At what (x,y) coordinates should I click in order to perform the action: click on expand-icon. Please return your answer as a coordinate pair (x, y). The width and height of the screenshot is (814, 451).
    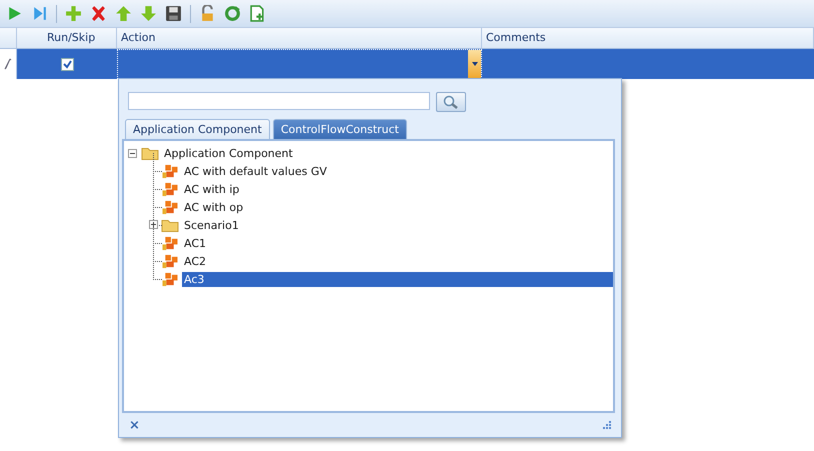
    Looking at the image, I should click on (153, 224).